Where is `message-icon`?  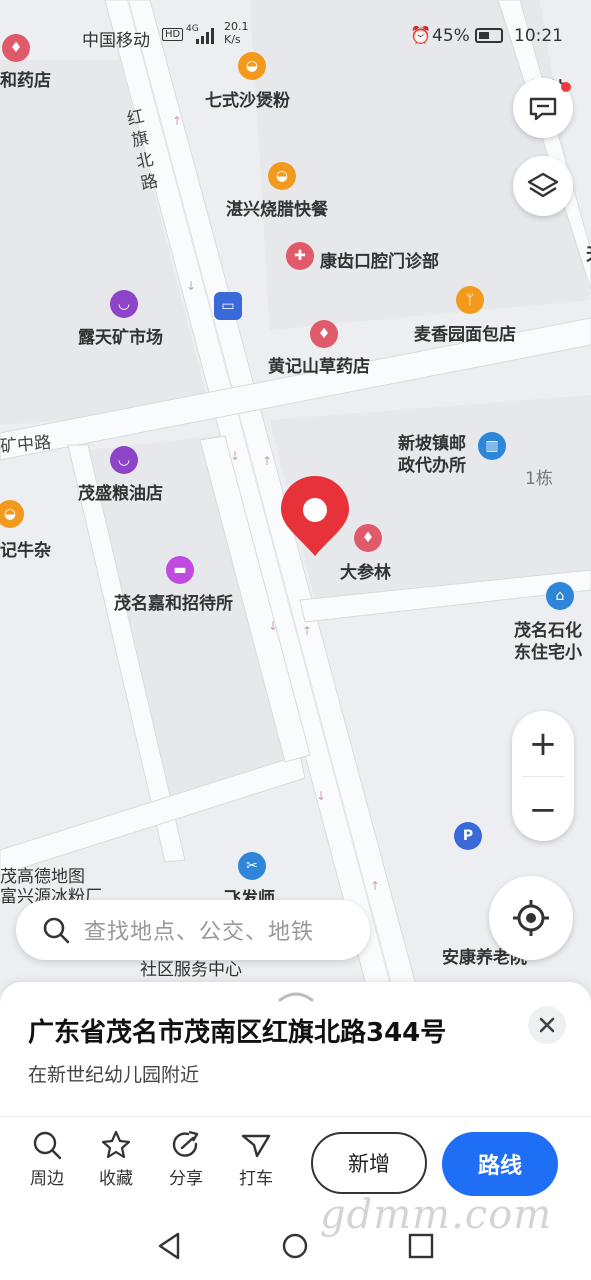
message-icon is located at coordinates (543, 109).